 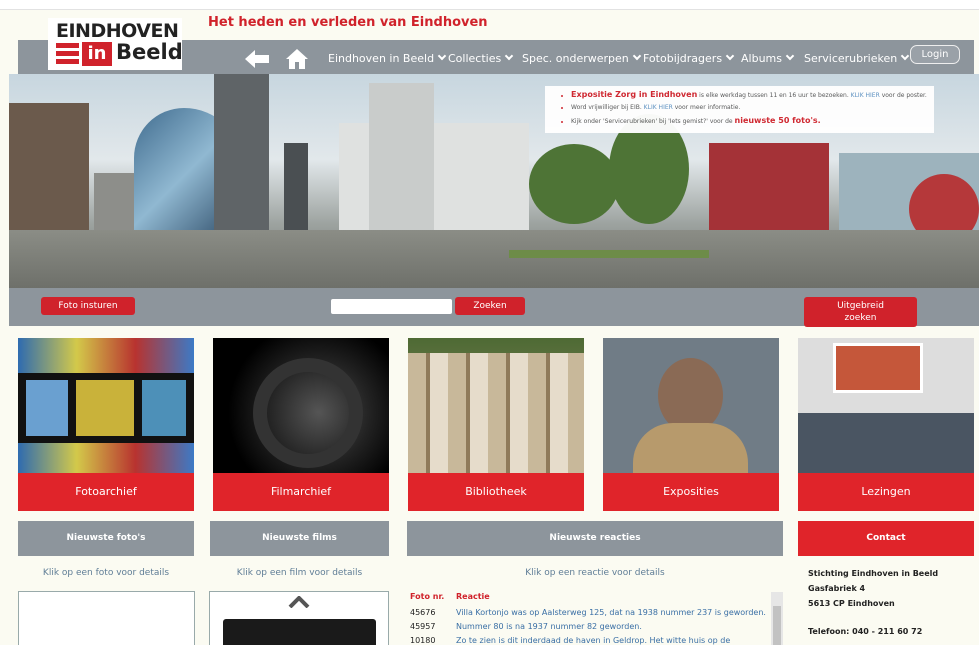 I want to click on contact-street: Gasfabriek 4, so click(x=837, y=588).